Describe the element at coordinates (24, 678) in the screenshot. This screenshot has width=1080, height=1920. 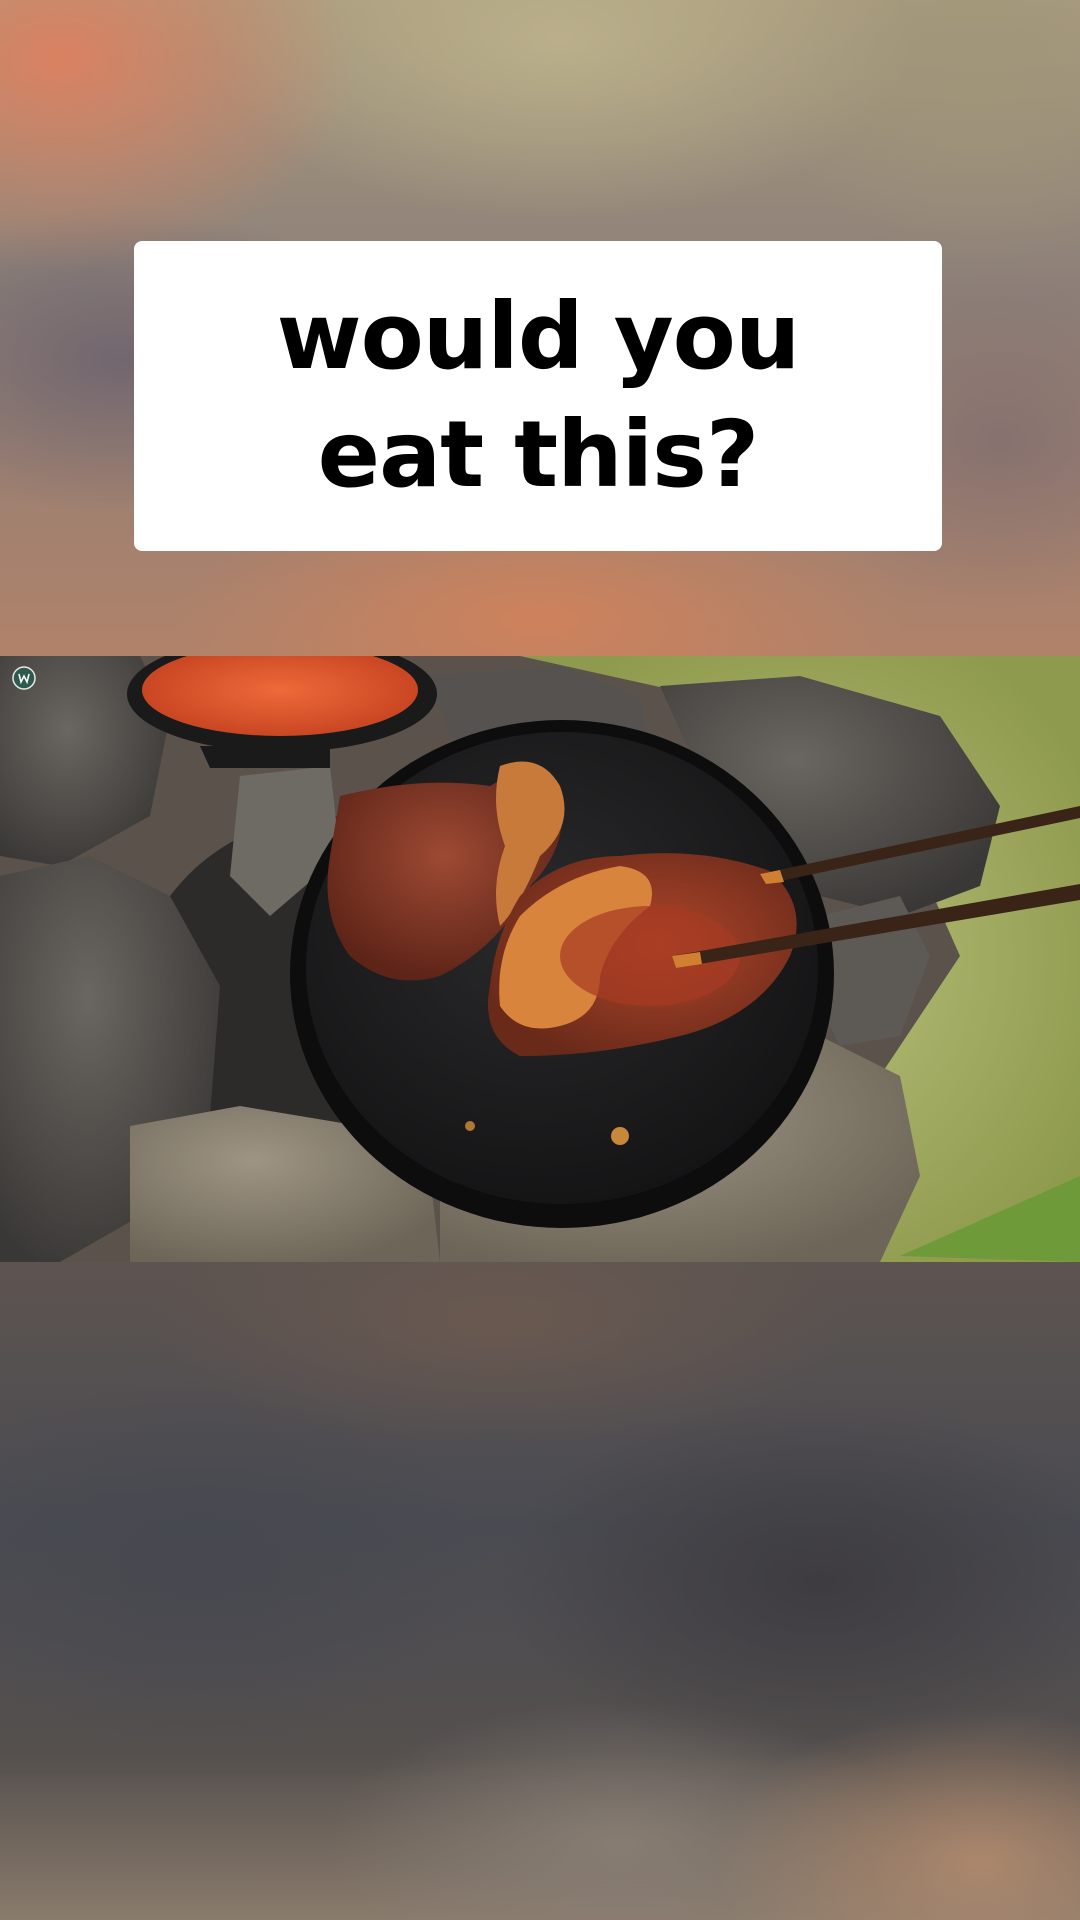
I see `channel-logo-icon` at that location.